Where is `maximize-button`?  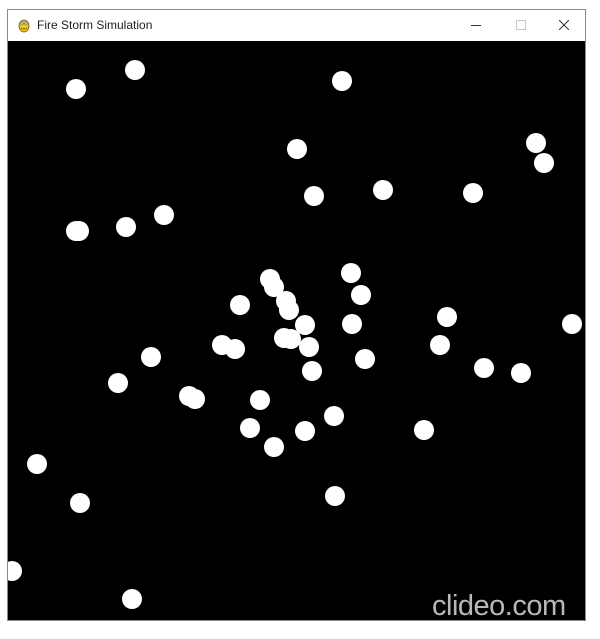 maximize-button is located at coordinates (521, 25).